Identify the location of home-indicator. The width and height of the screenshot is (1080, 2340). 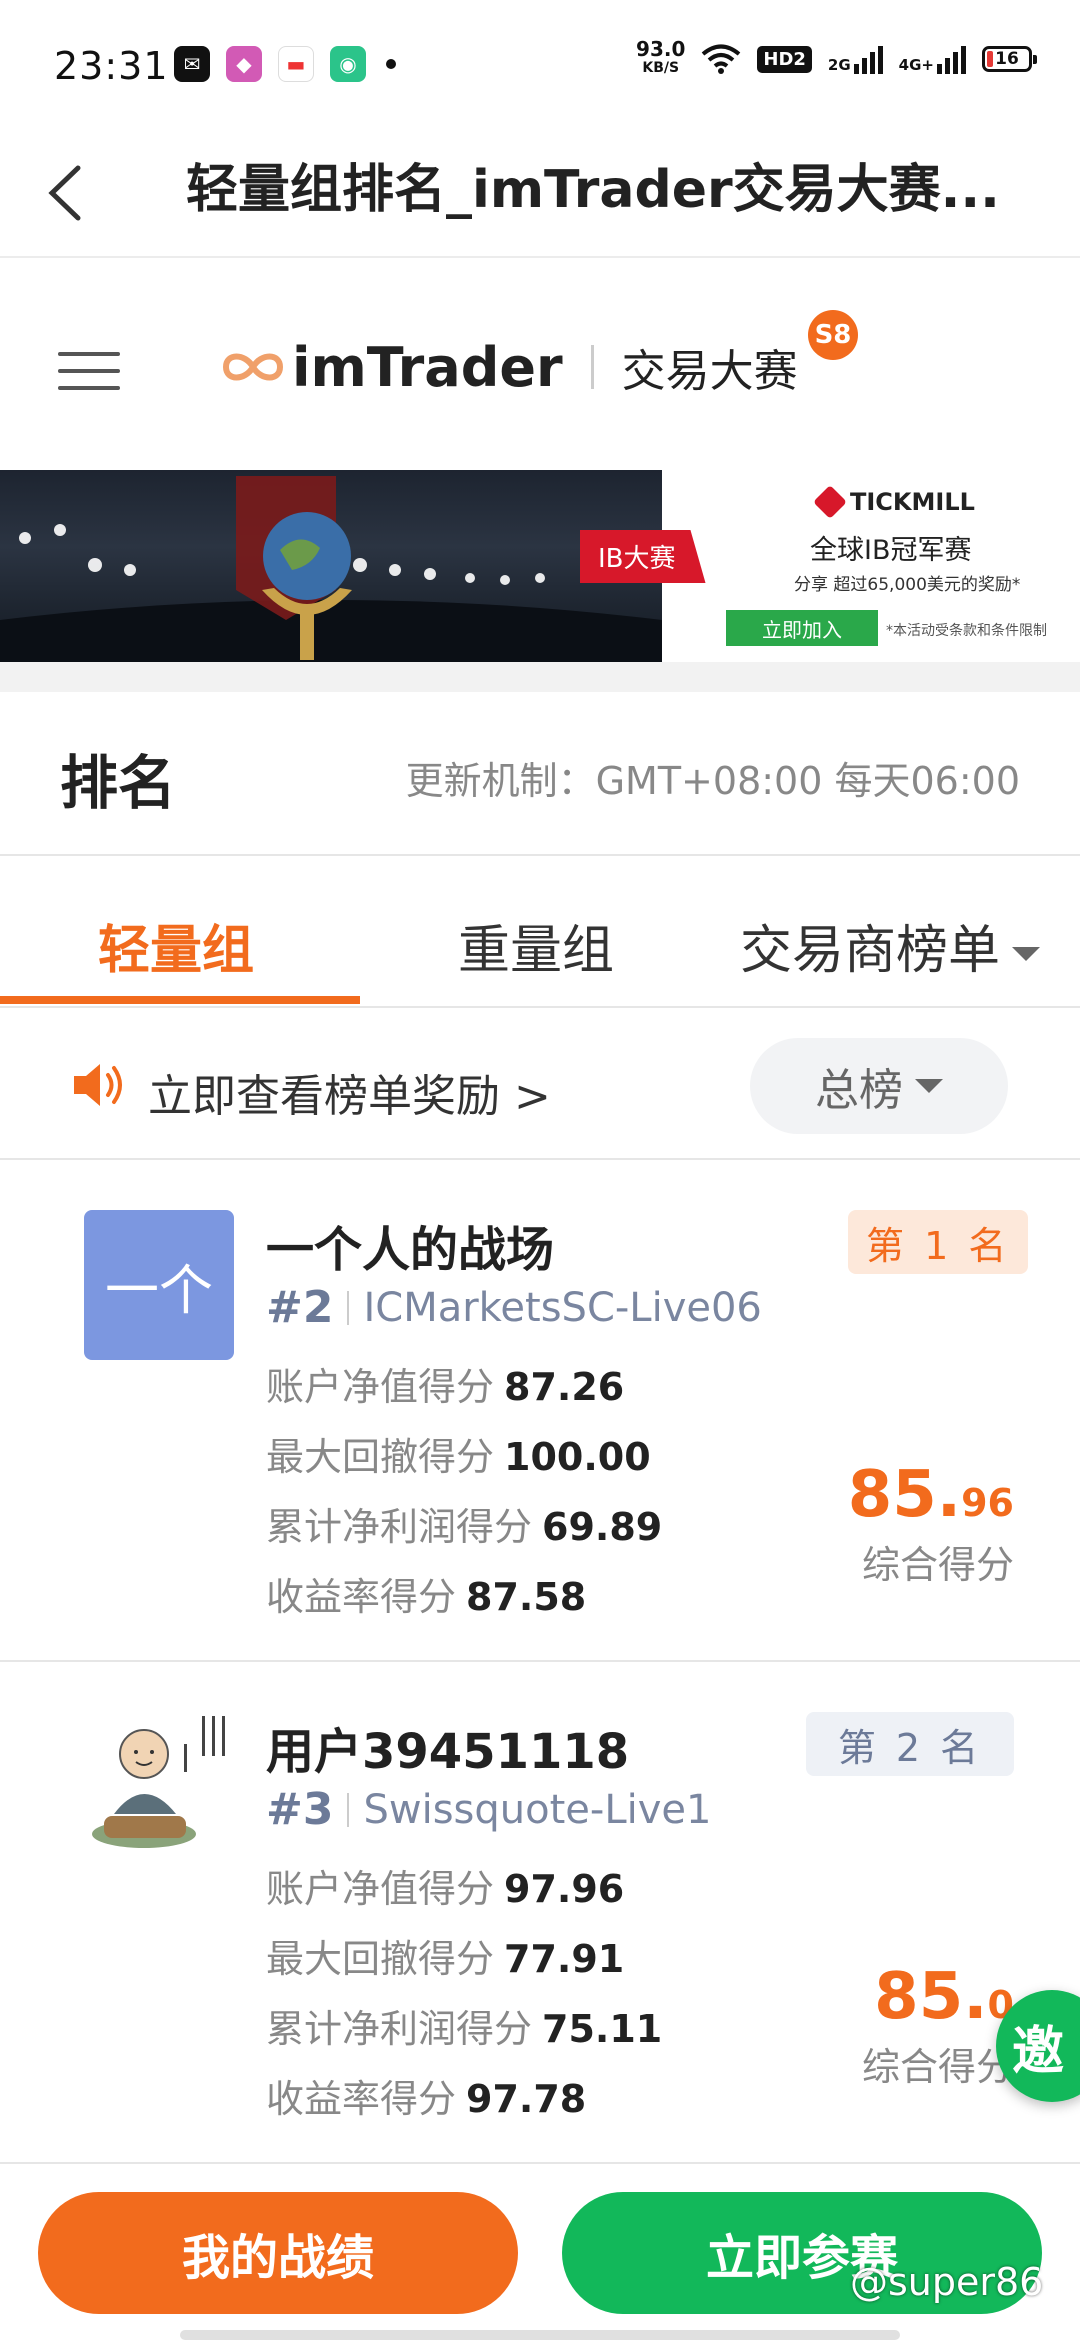
(540, 2335).